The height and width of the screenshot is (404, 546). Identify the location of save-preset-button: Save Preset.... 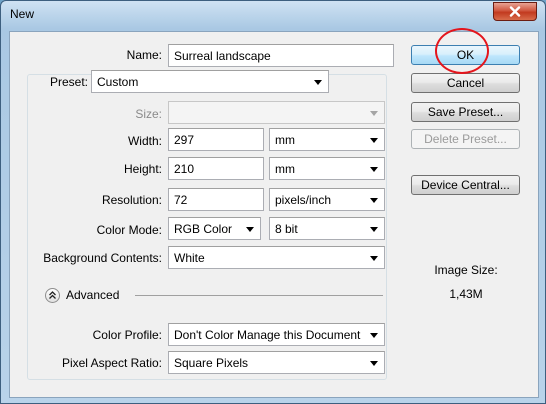
(465, 112).